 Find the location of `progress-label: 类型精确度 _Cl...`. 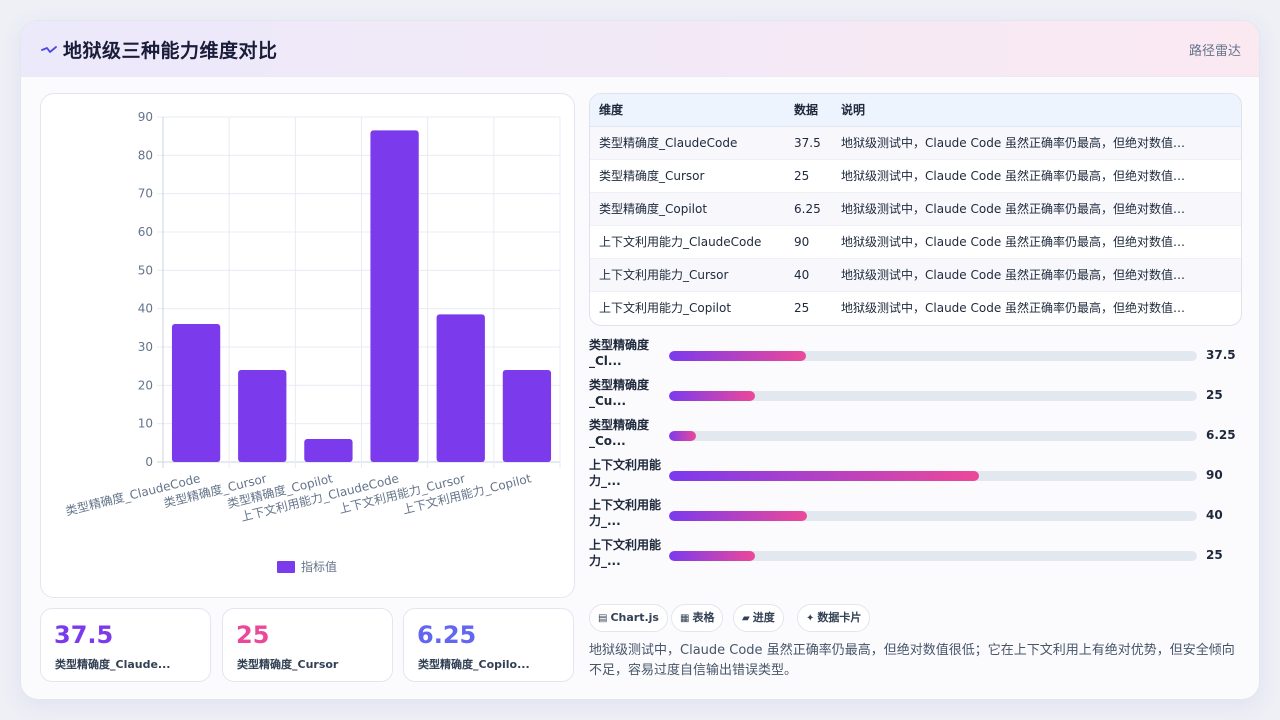

progress-label: 类型精确度 _Cl... is located at coordinates (619, 353).